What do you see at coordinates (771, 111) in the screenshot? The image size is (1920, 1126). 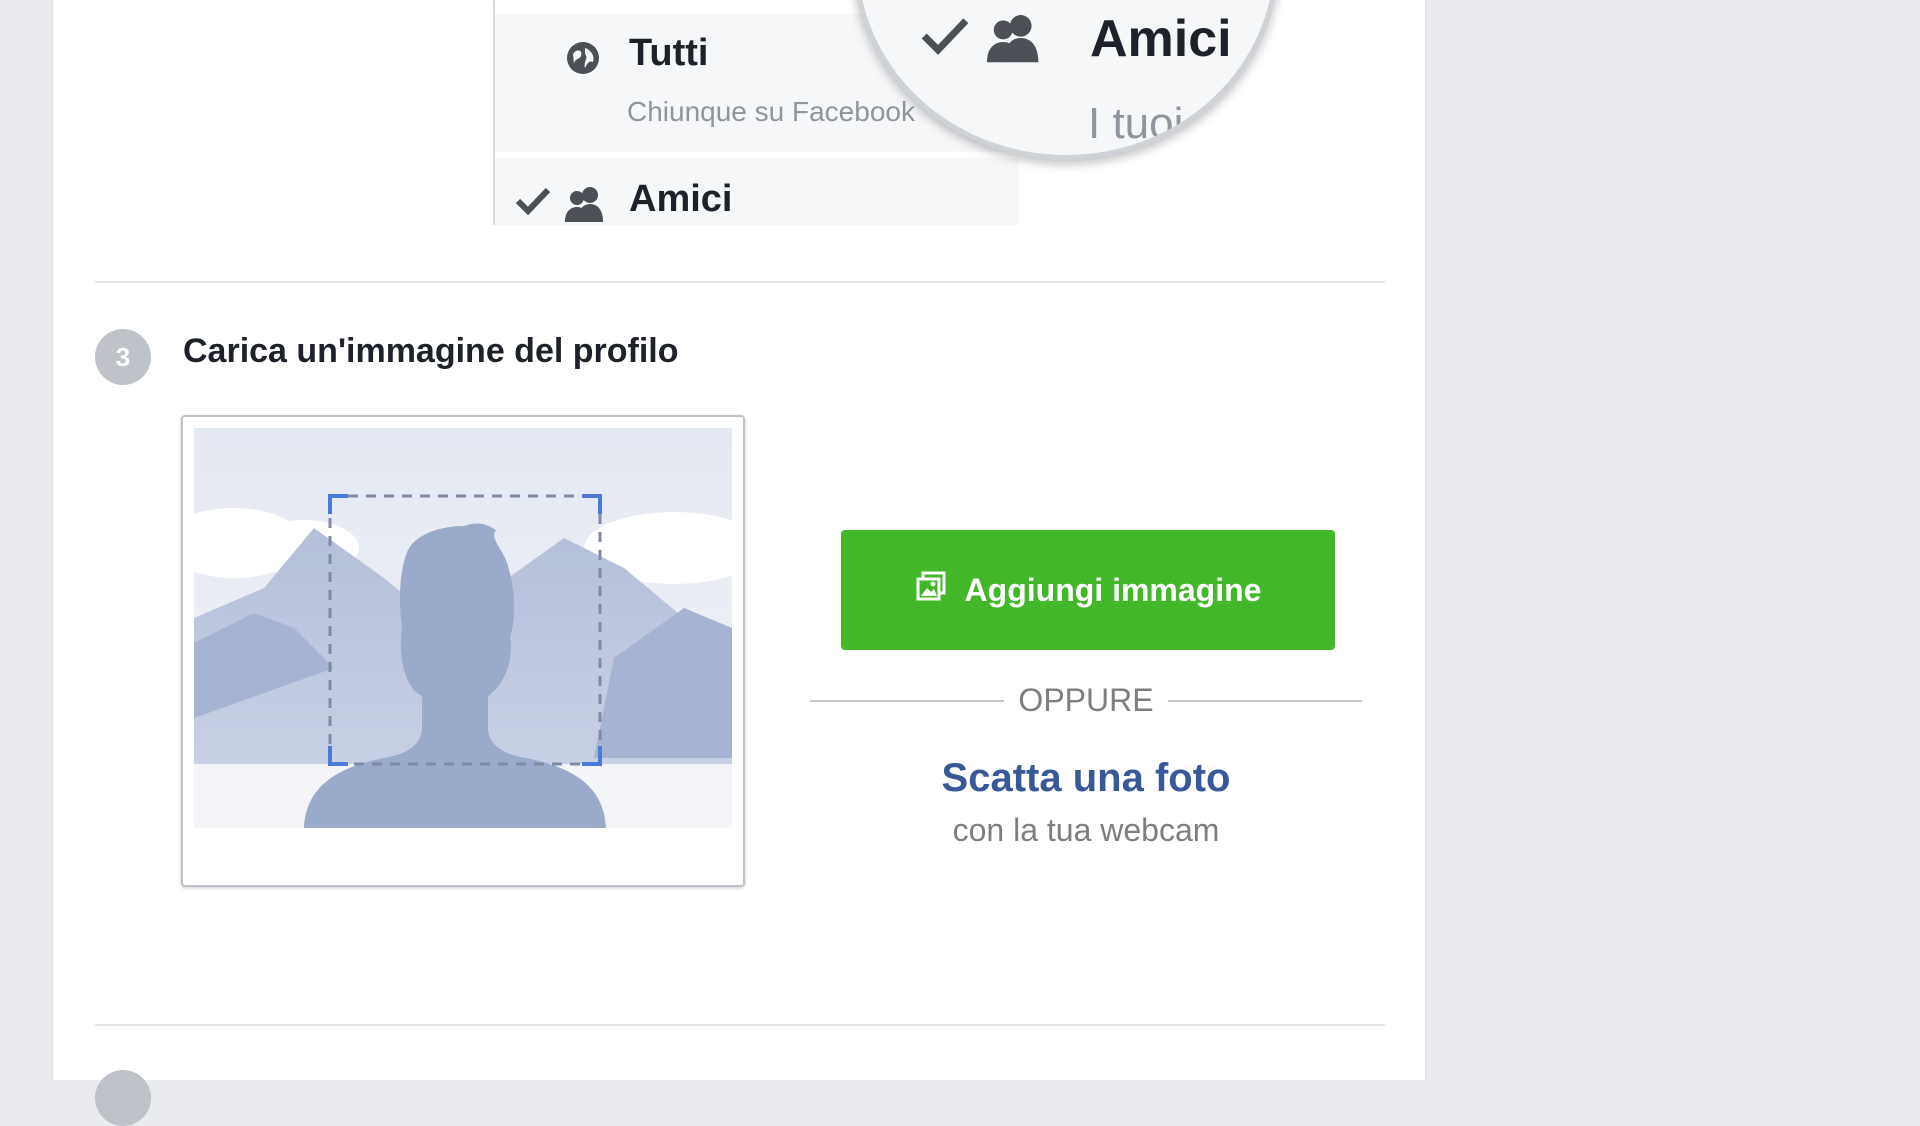 I see `privacy-option-everyone-subtitle: Chiunque su Facebook` at bounding box center [771, 111].